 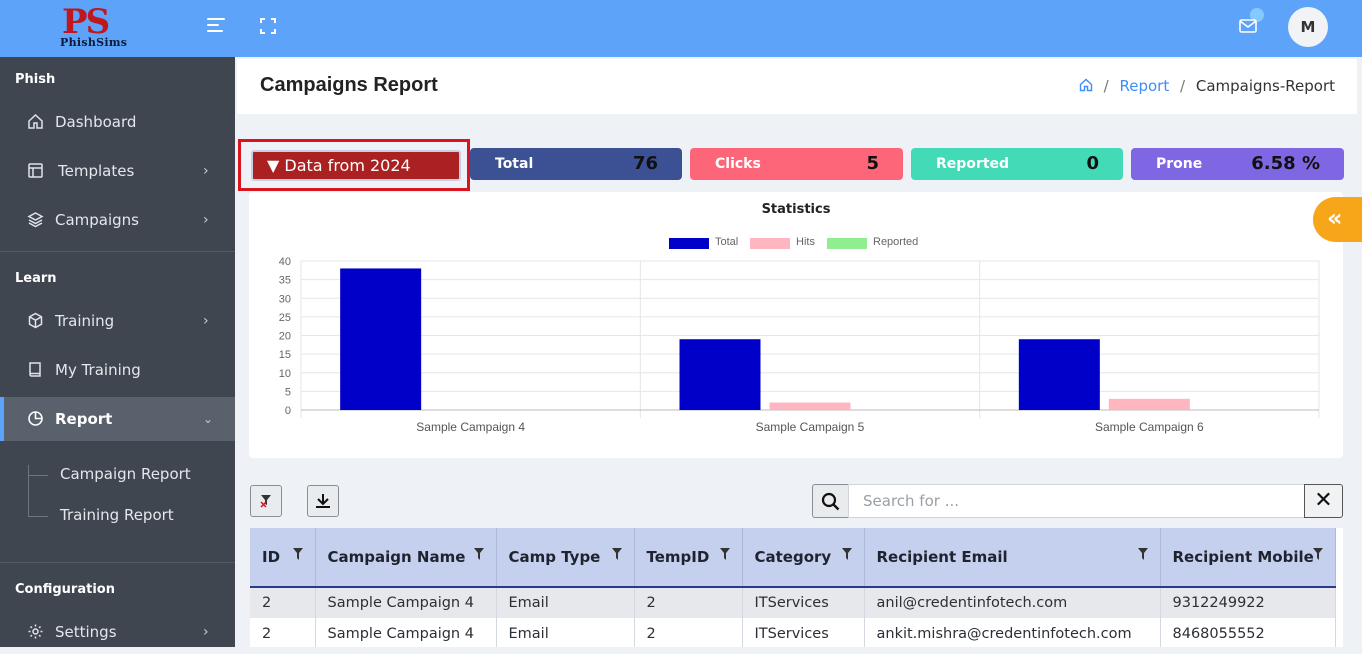 I want to click on clear-search-button: ✕, so click(x=1323, y=501).